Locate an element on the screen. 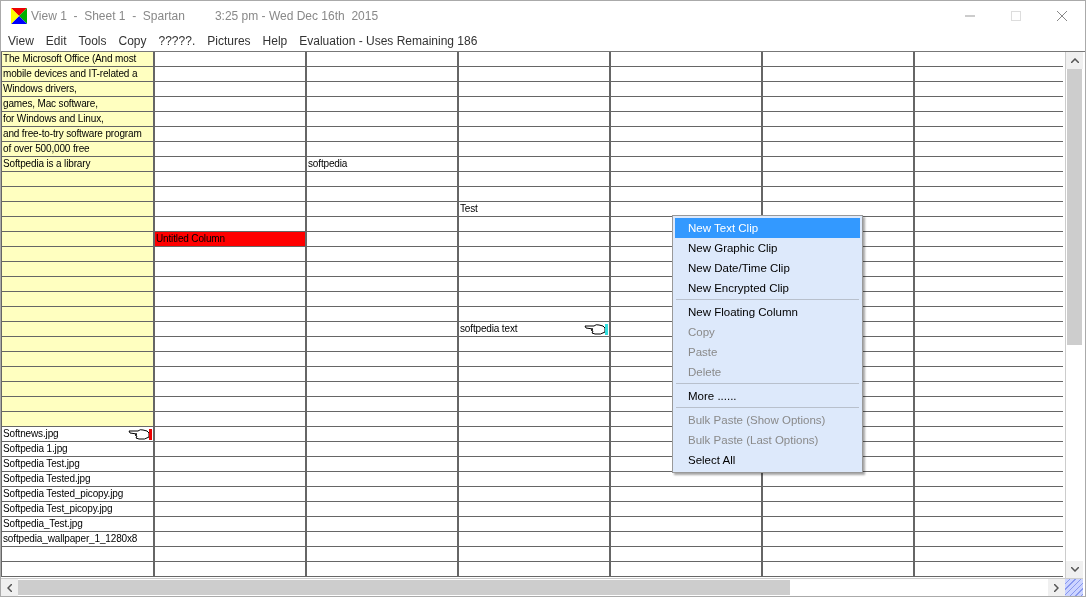 The image size is (1086, 597). table-cell: games, Mac software, is located at coordinates (77, 104).